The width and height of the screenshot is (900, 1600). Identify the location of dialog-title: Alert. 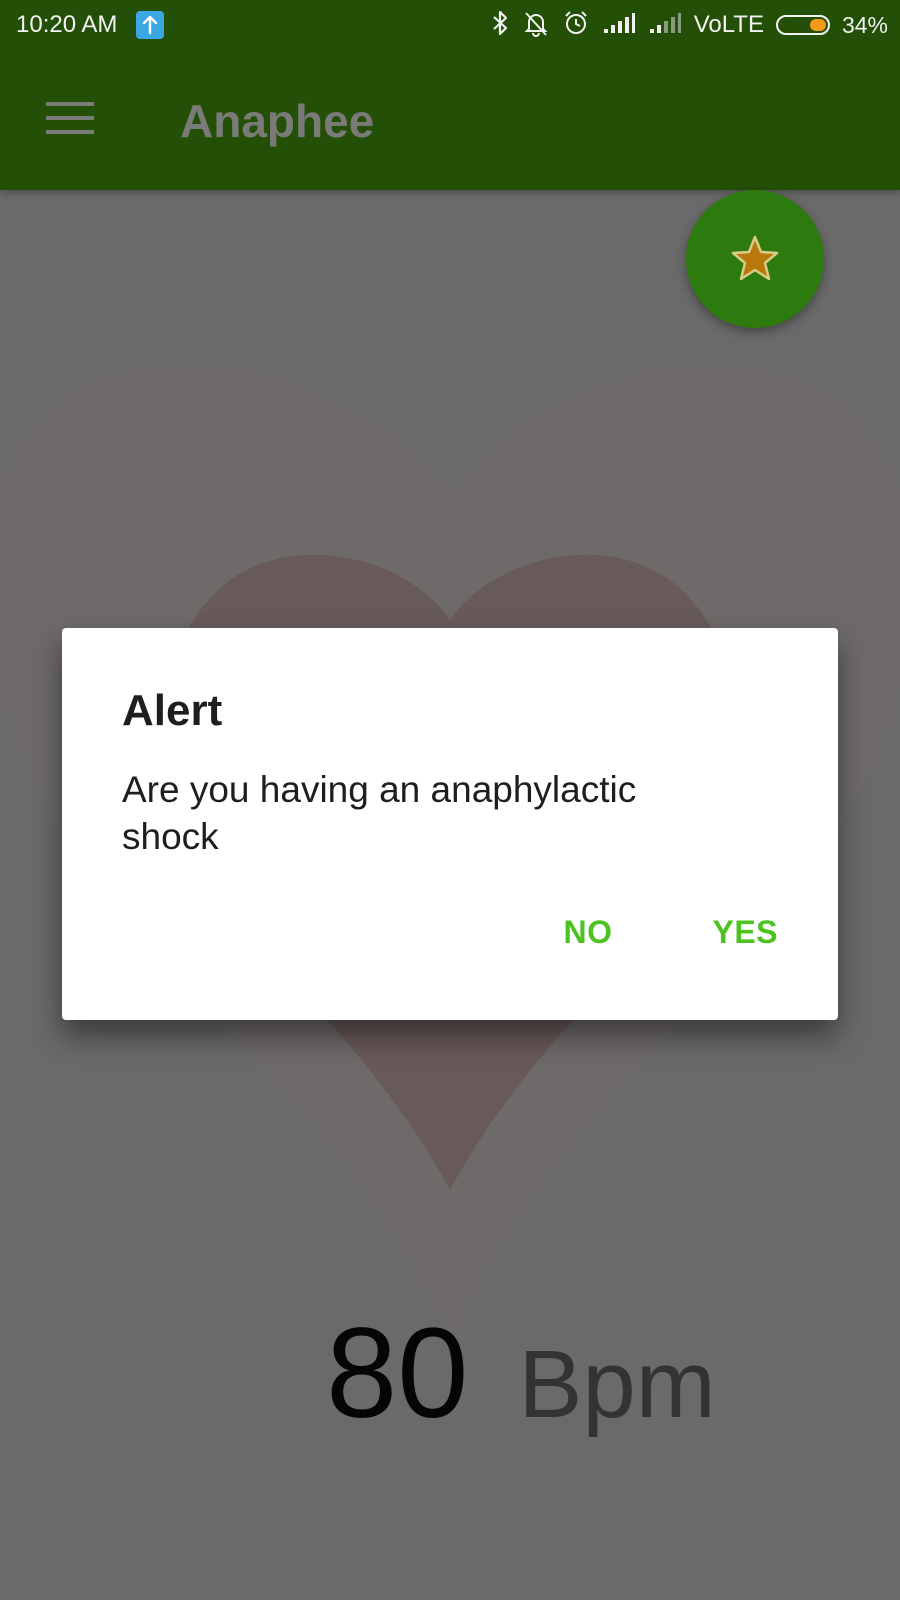
(172, 710).